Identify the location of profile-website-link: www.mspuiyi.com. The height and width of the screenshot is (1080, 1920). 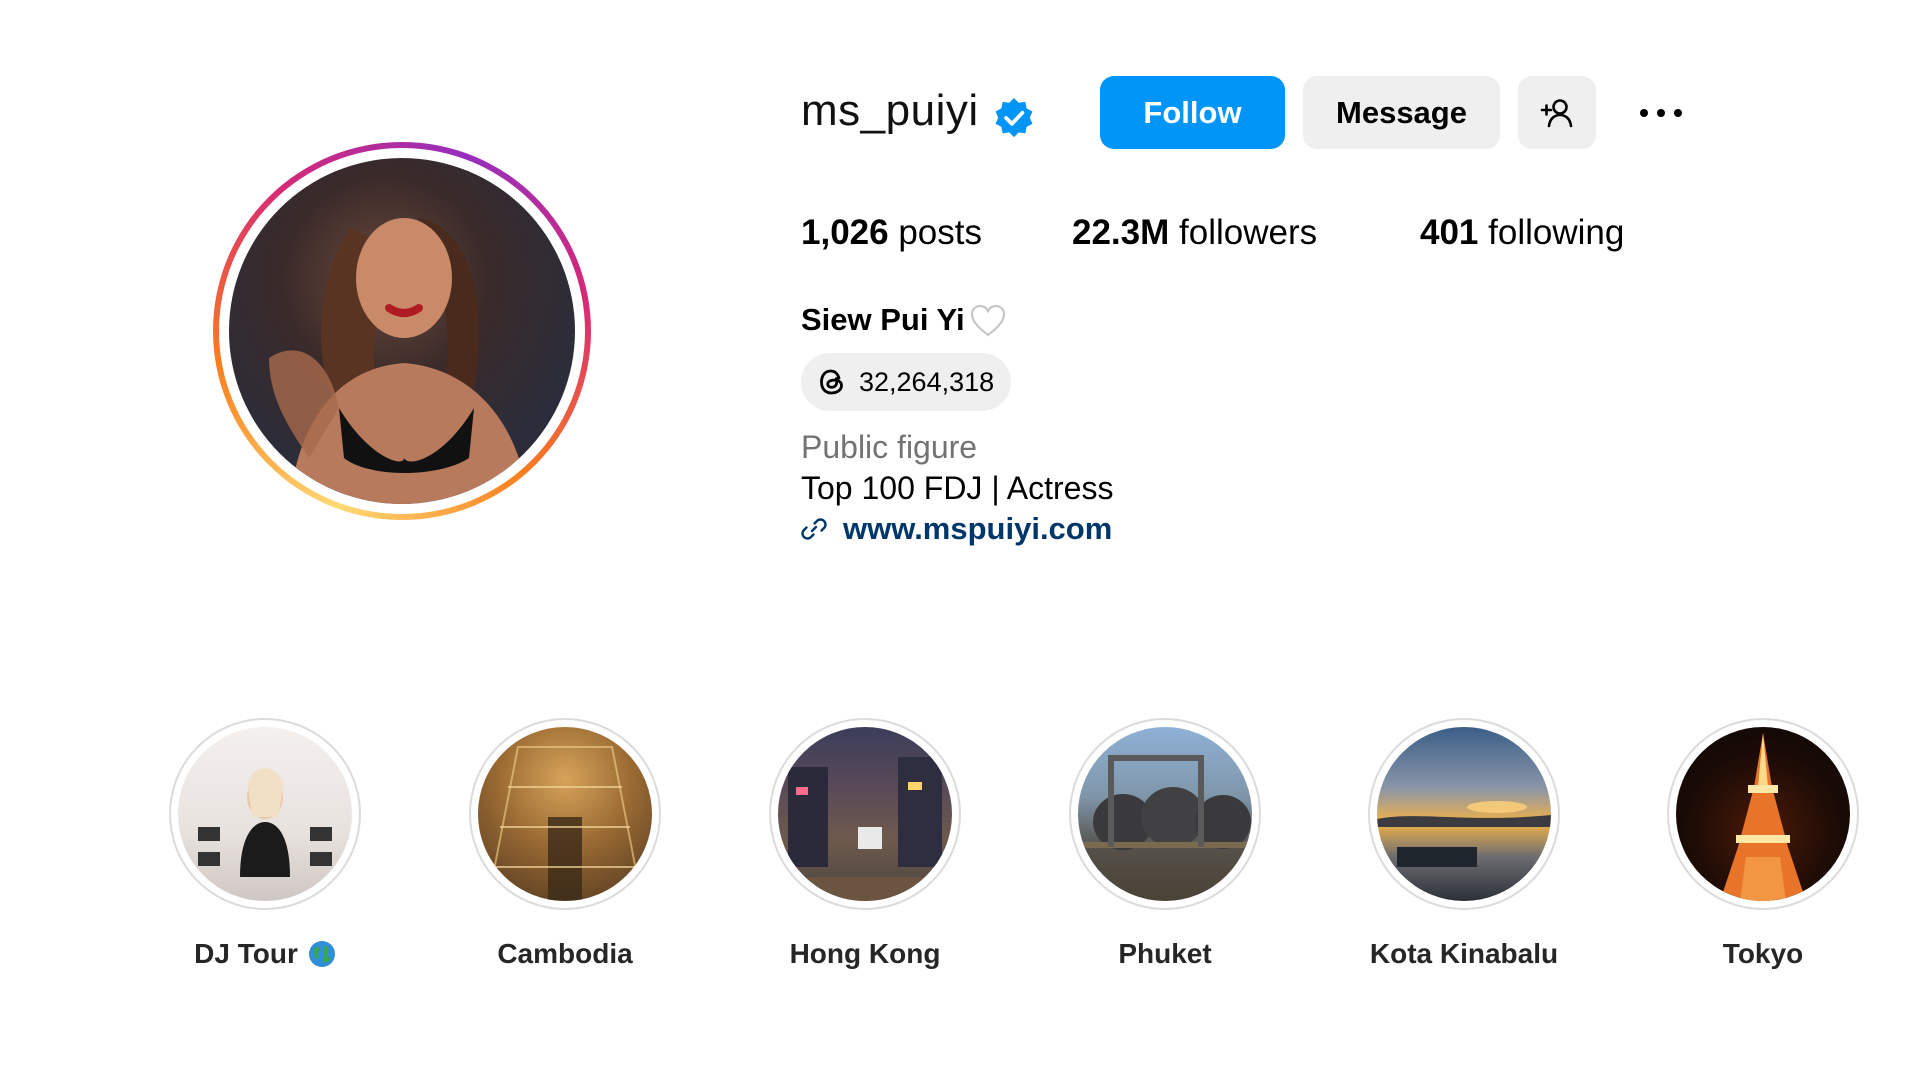
(956, 529).